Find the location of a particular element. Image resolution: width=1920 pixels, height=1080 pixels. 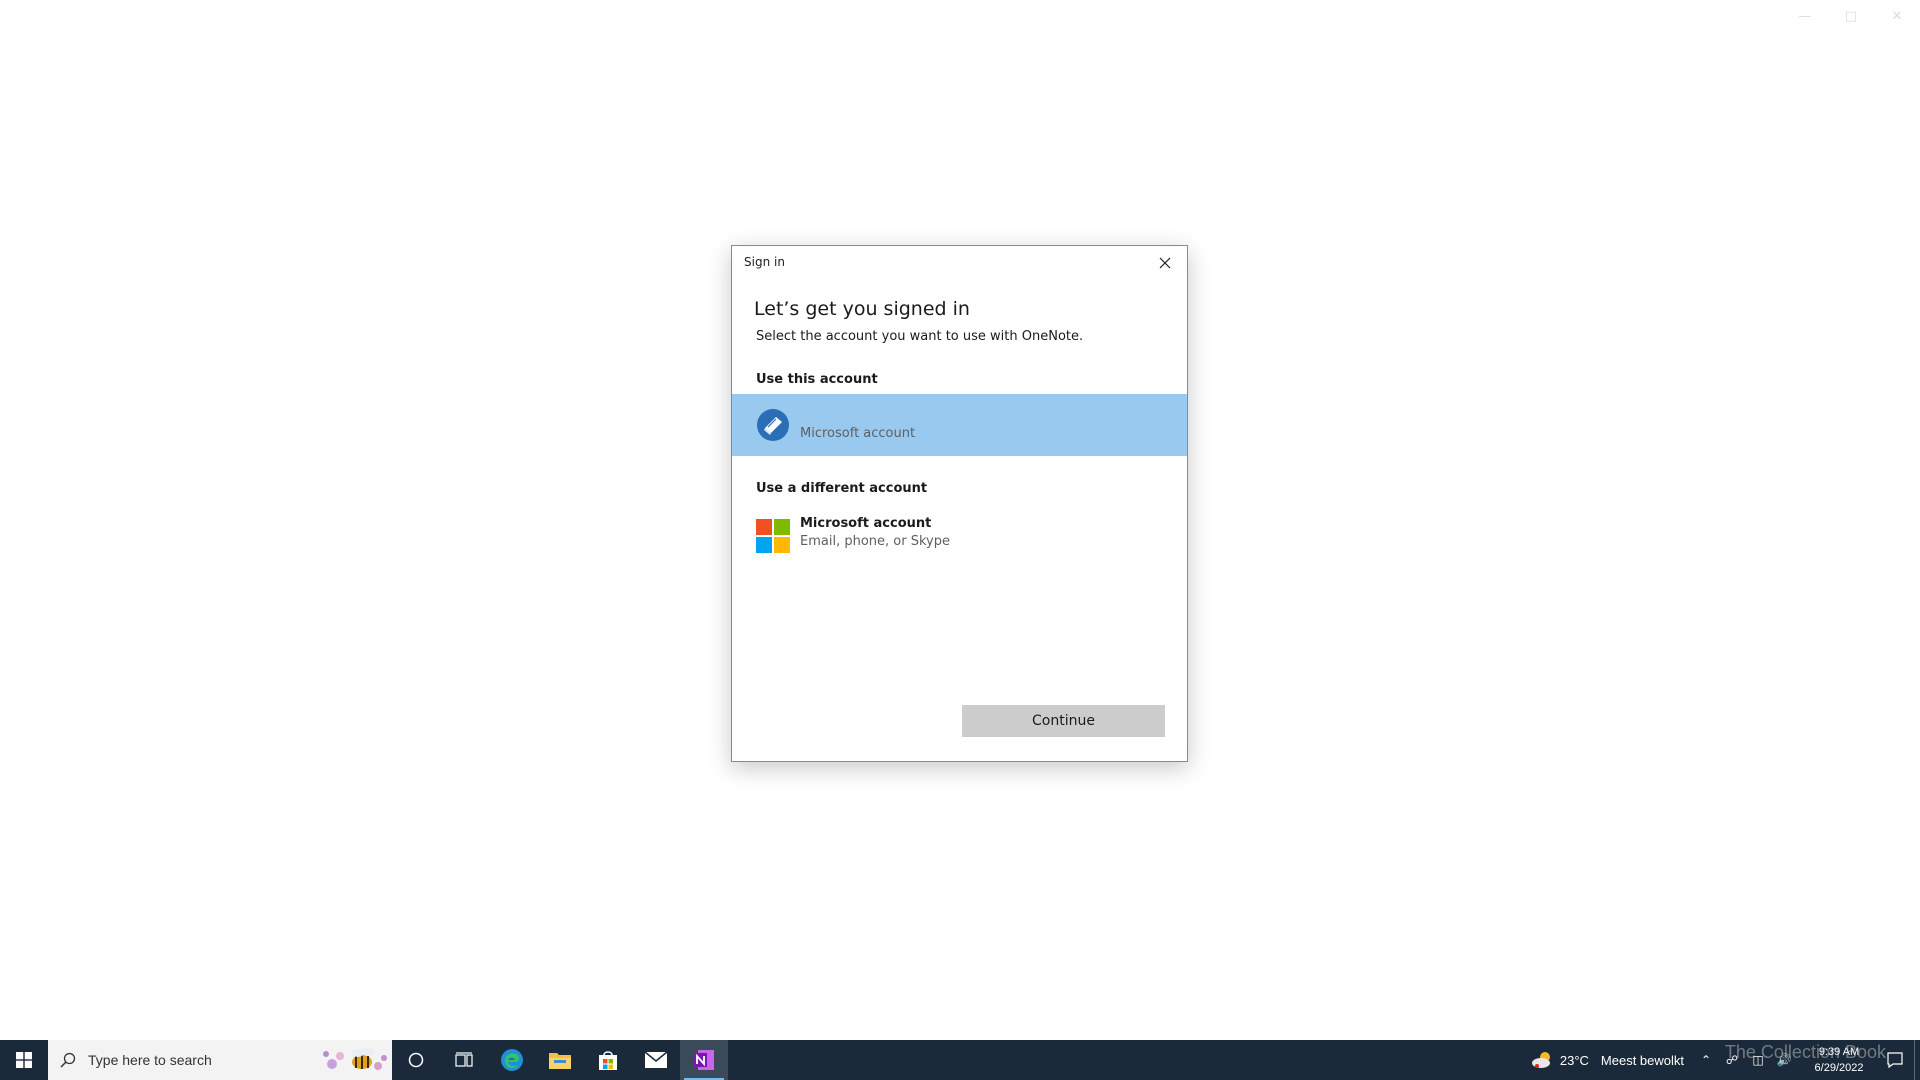

weather-widget: 23°C Meest bewolkt is located at coordinates (1607, 1060).